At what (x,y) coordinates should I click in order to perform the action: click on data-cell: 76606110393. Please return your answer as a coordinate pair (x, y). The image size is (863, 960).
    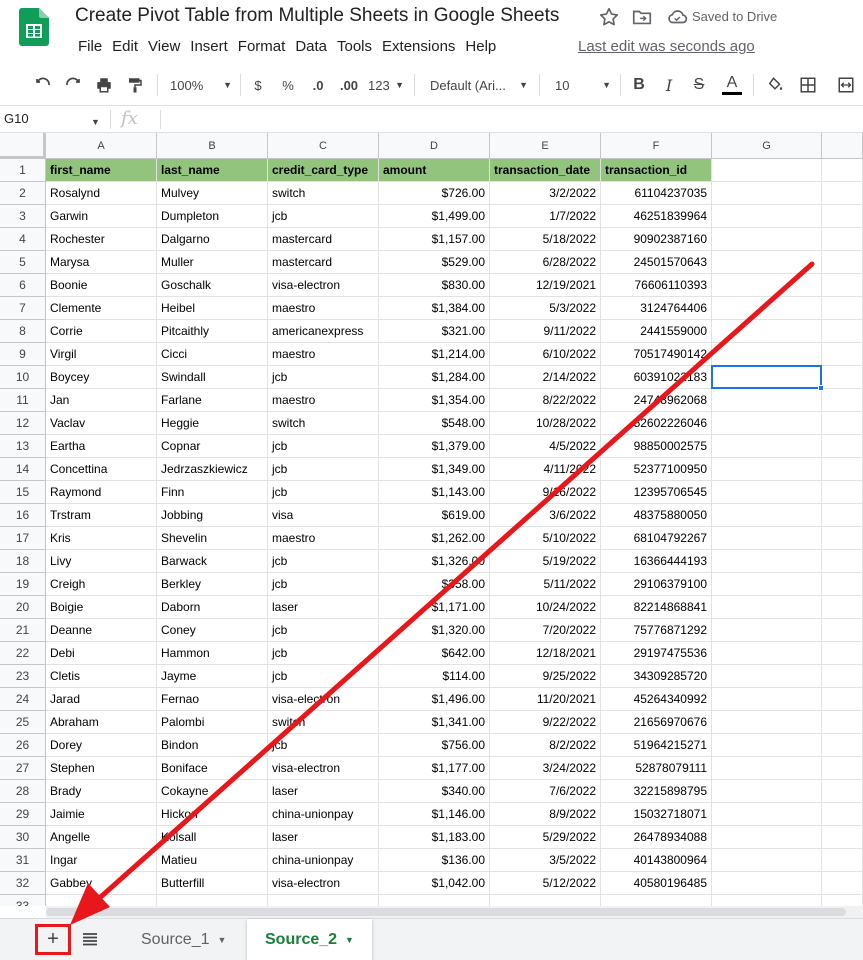
    Looking at the image, I should click on (656, 285).